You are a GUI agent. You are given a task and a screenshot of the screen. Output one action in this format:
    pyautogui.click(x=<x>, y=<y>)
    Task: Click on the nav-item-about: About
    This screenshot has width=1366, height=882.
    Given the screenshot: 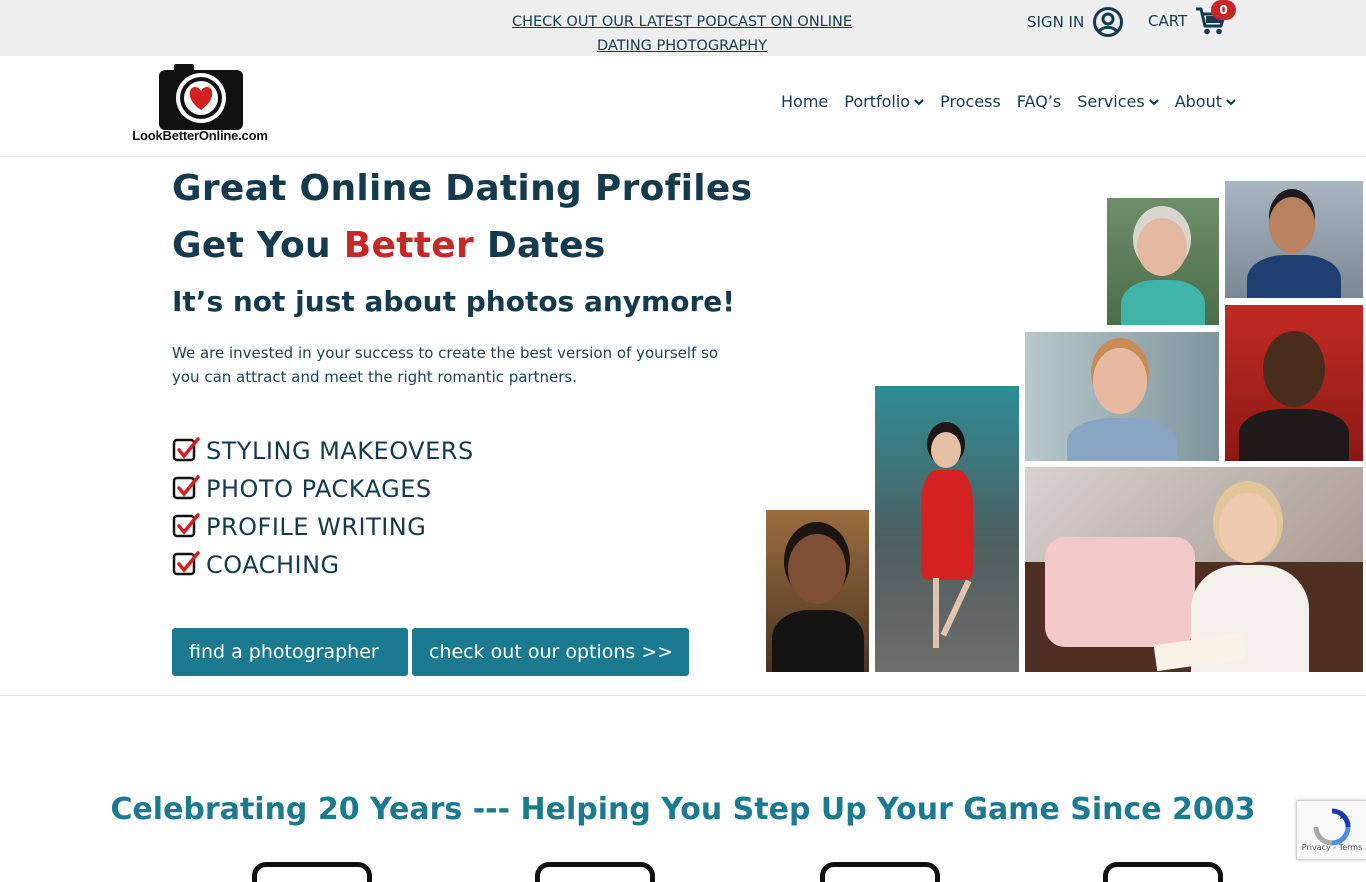 What is the action you would take?
    pyautogui.click(x=1205, y=101)
    